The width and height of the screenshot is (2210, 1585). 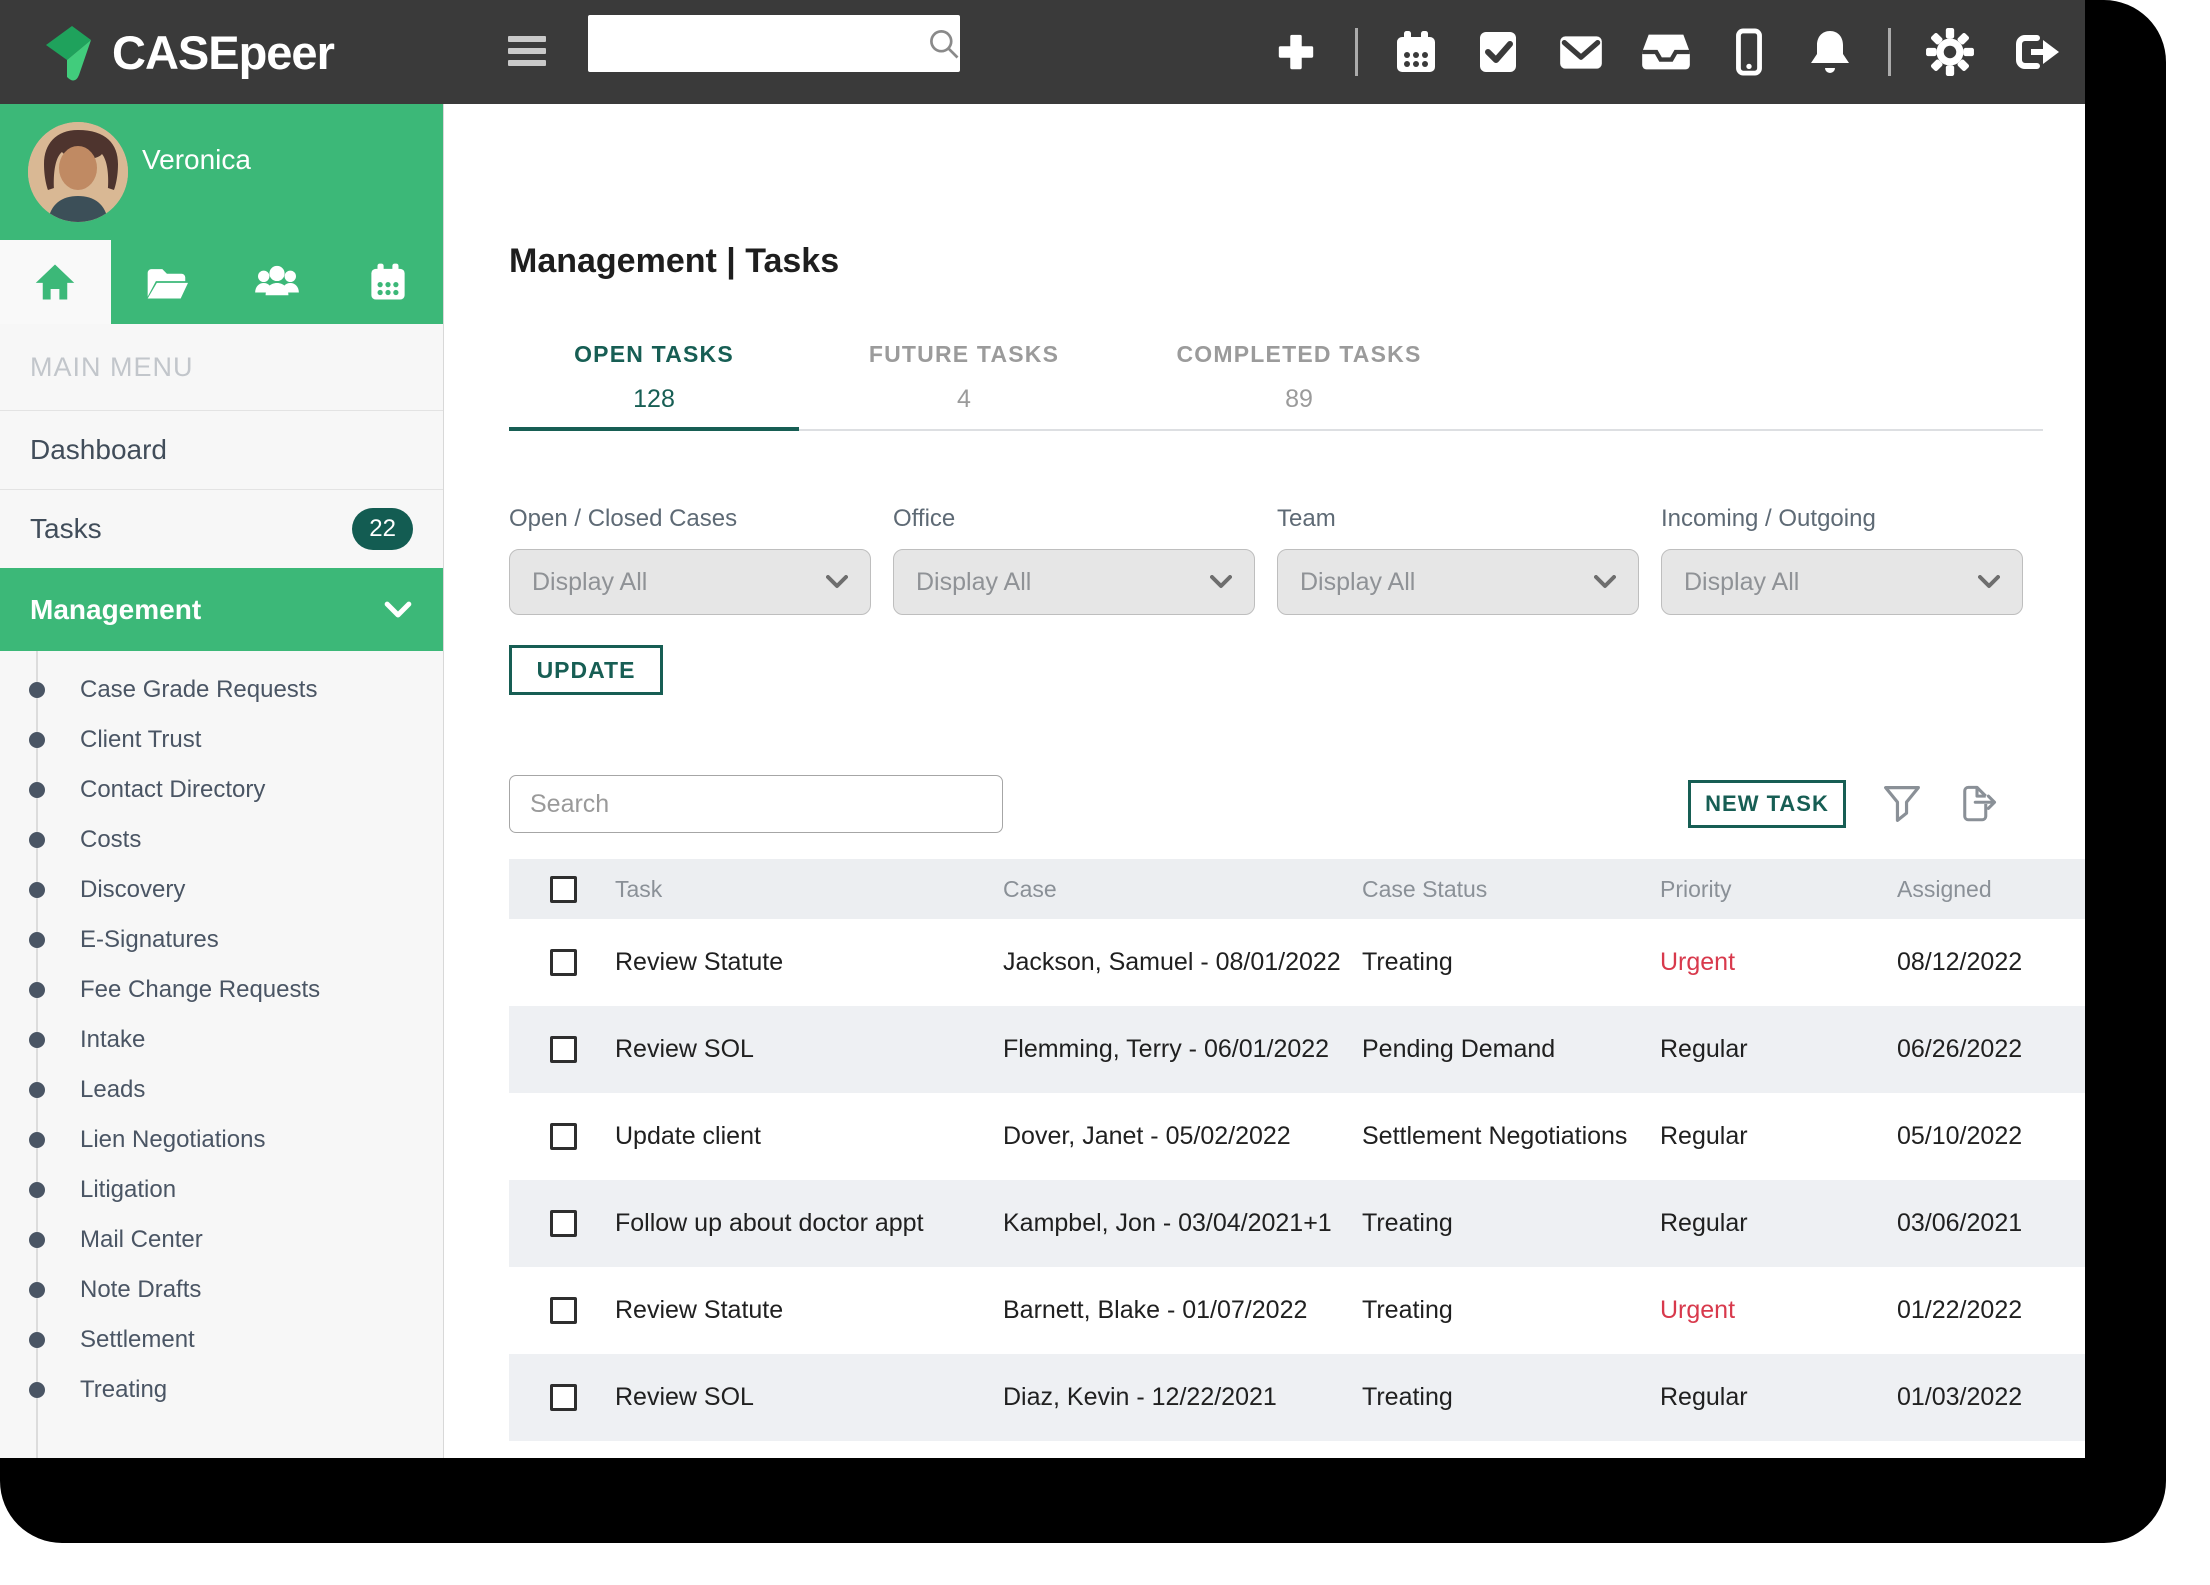 I want to click on cell-status: Pending Demand, so click(x=1459, y=1049).